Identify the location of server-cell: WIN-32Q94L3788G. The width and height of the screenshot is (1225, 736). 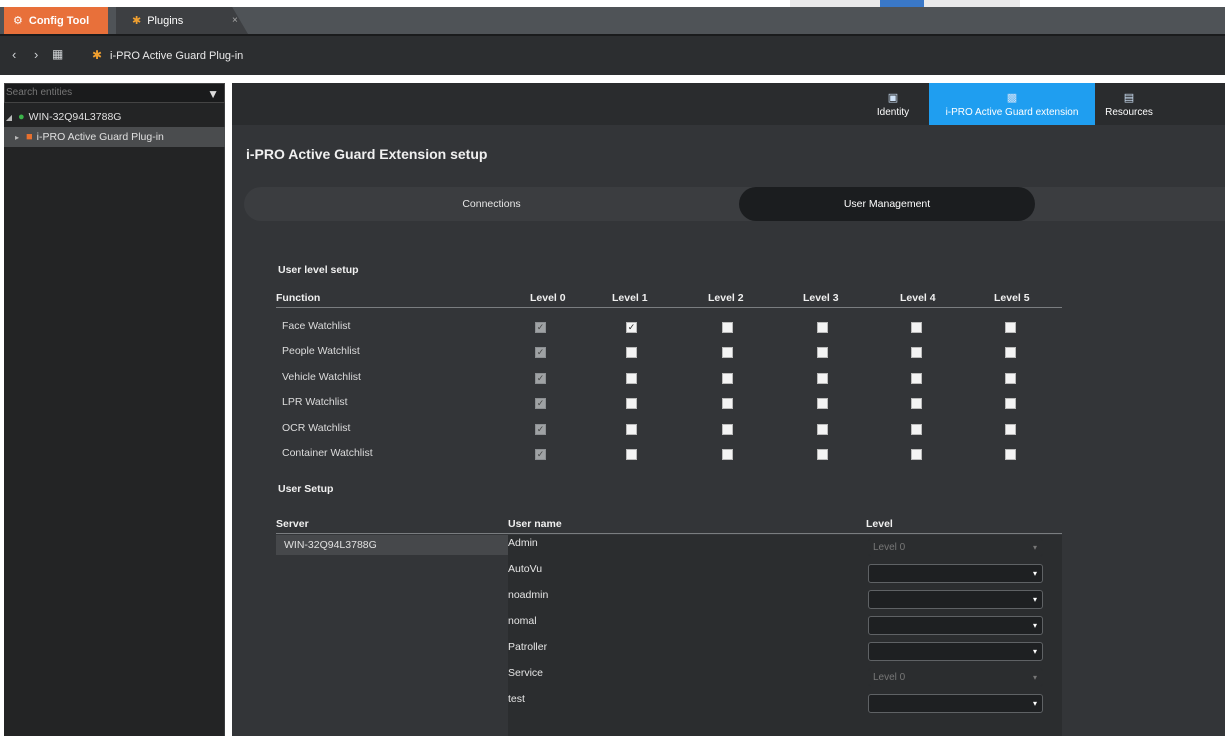
(392, 545).